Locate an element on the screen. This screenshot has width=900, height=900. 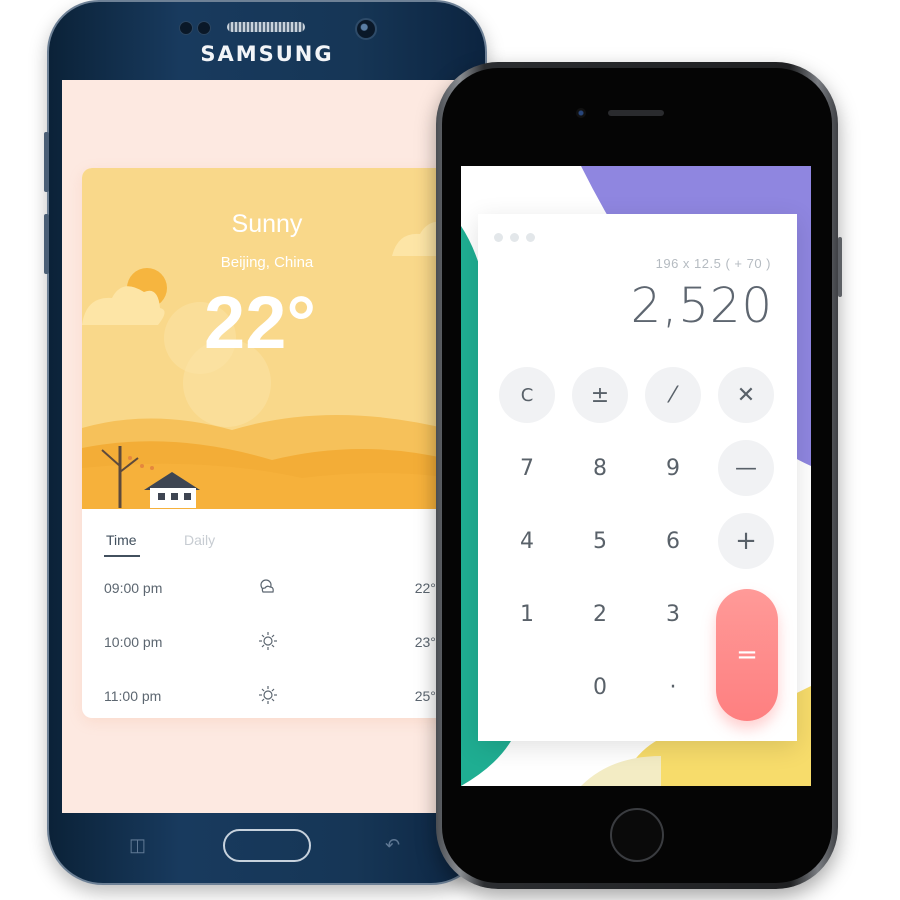
key-3: 3 is located at coordinates (673, 614).